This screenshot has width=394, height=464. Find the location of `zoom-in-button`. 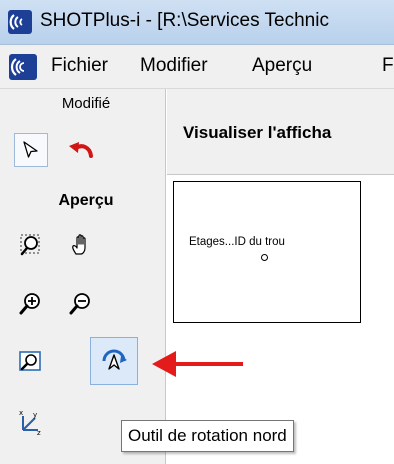

zoom-in-button is located at coordinates (31, 303).